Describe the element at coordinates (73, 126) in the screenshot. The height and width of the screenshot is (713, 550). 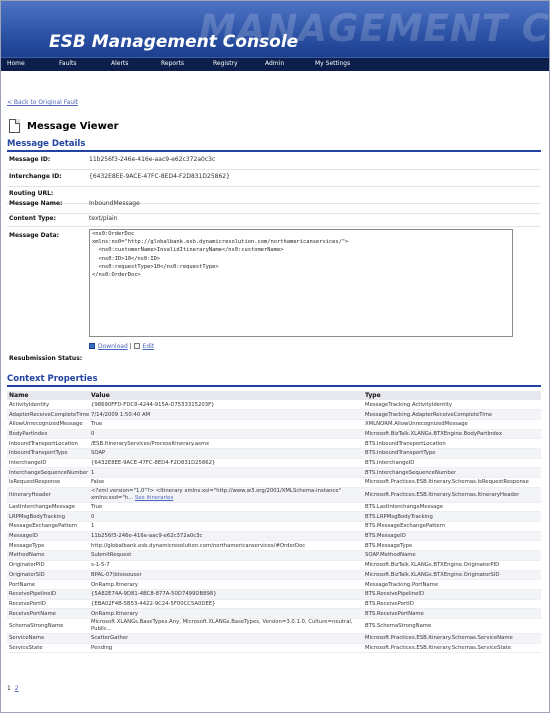
I see `page-title: Message Viewer` at that location.